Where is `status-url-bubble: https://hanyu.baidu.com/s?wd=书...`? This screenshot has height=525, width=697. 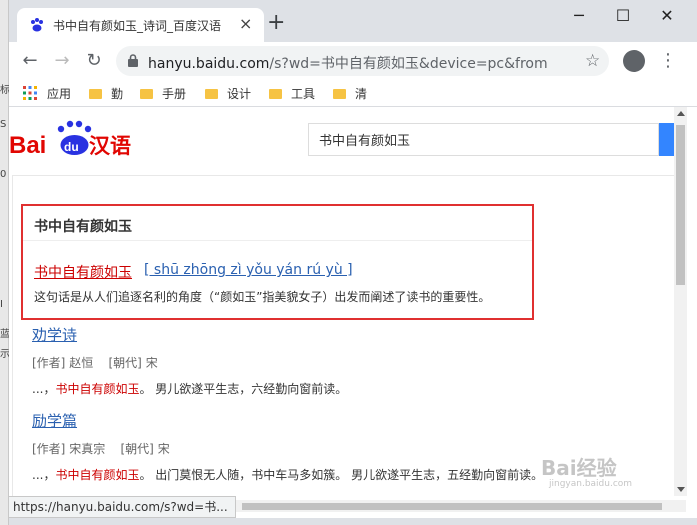 status-url-bubble: https://hanyu.baidu.com/s?wd=书... is located at coordinates (122, 507).